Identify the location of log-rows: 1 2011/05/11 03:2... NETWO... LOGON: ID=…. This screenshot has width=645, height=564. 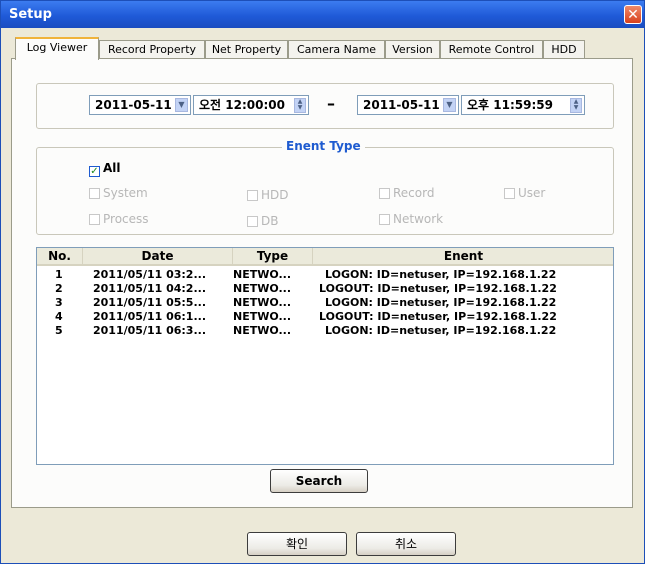
(325, 303).